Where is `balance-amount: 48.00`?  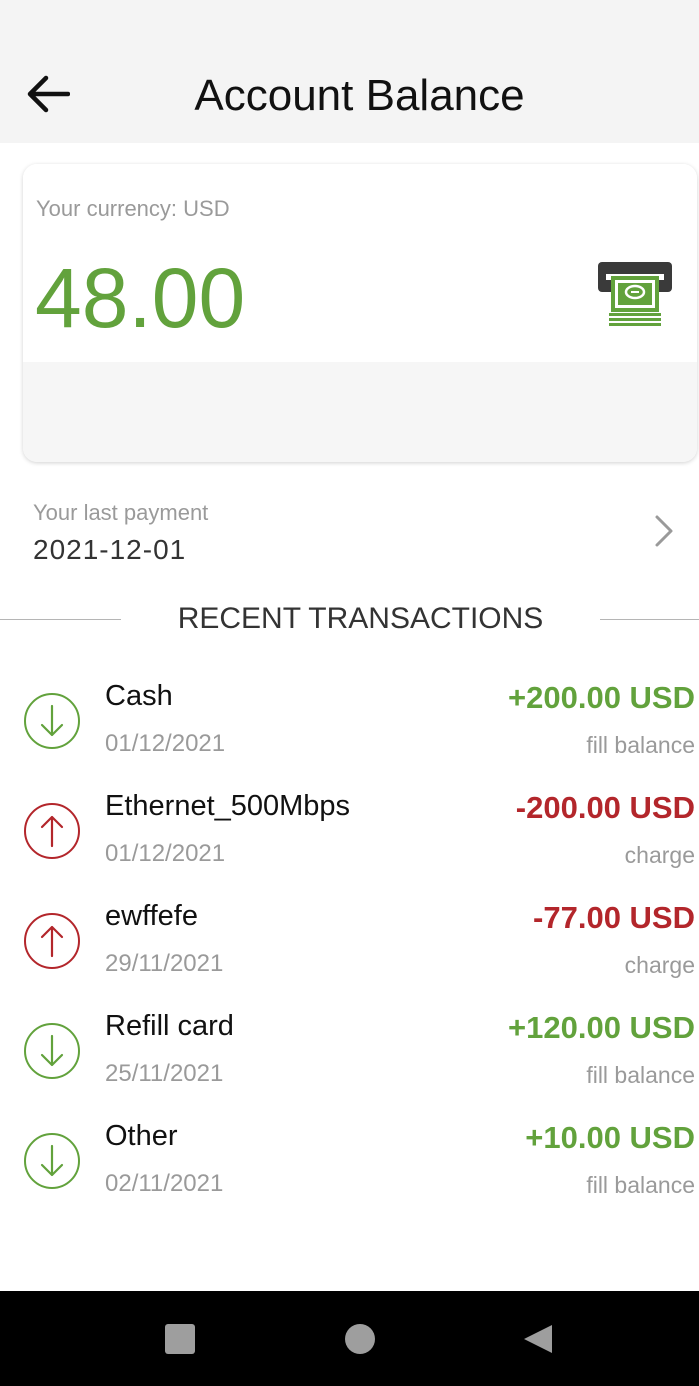
balance-amount: 48.00 is located at coordinates (140, 298).